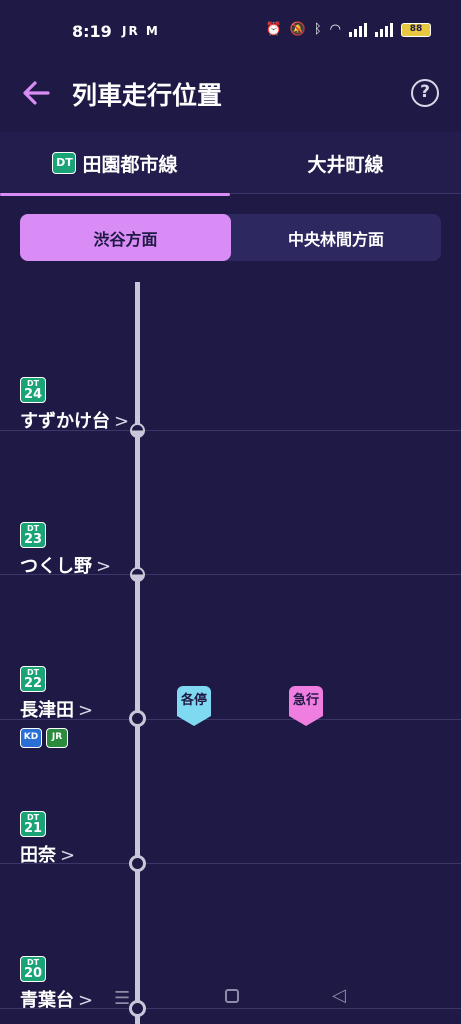 Image resolution: width=461 pixels, height=1024 pixels. What do you see at coordinates (36, 93) in the screenshot?
I see `back-arrow-icon` at bounding box center [36, 93].